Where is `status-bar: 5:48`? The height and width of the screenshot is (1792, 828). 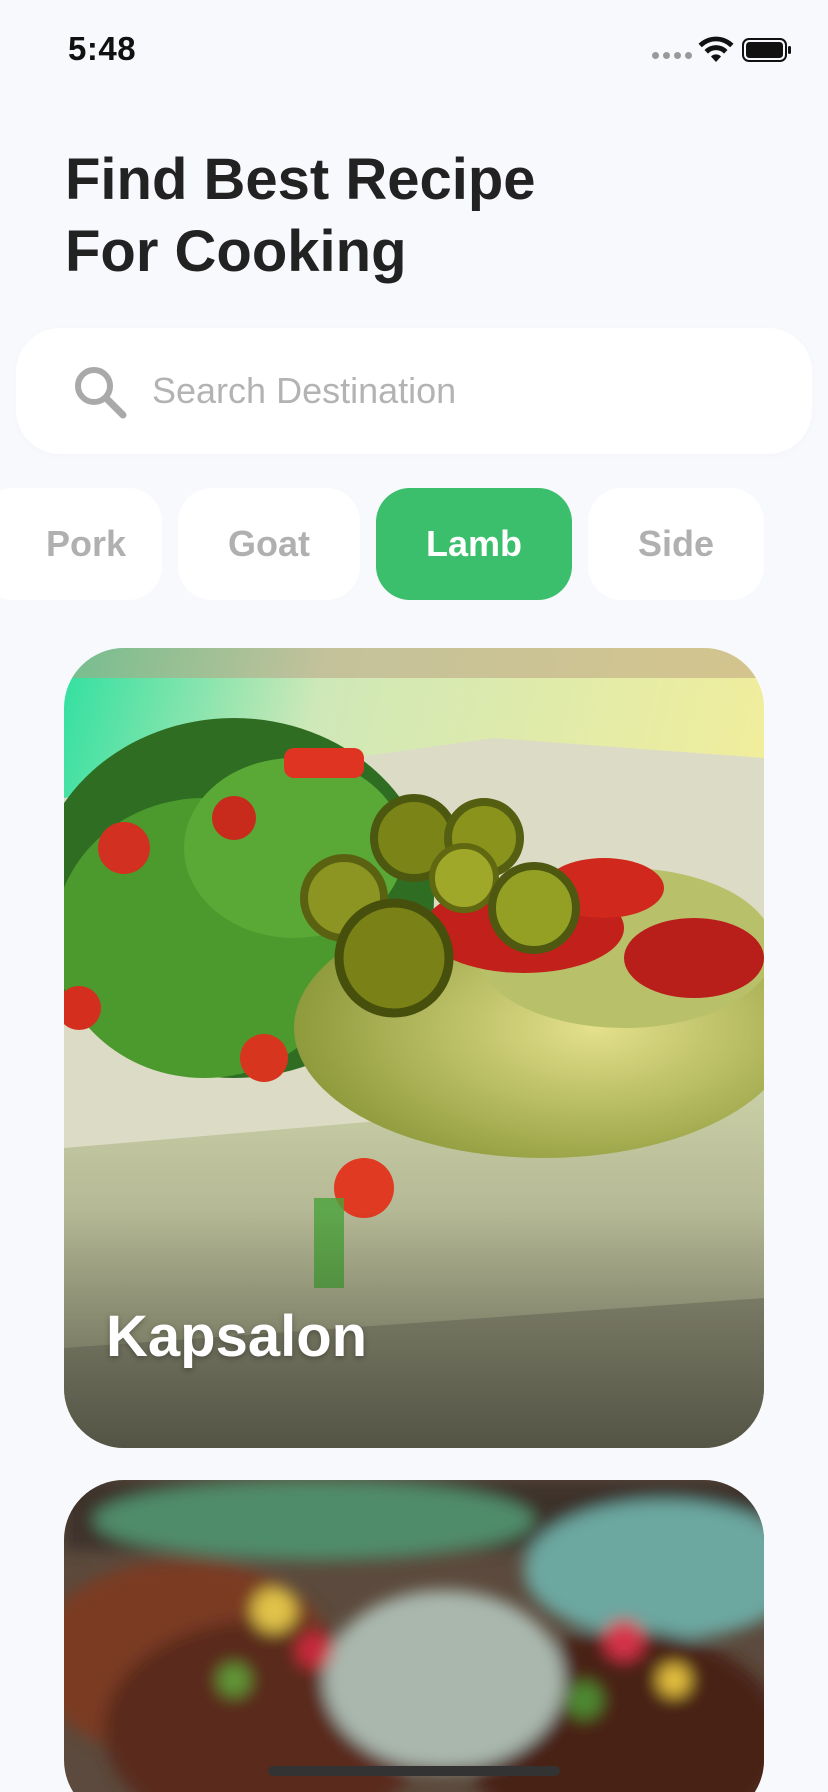 status-bar: 5:48 is located at coordinates (414, 50).